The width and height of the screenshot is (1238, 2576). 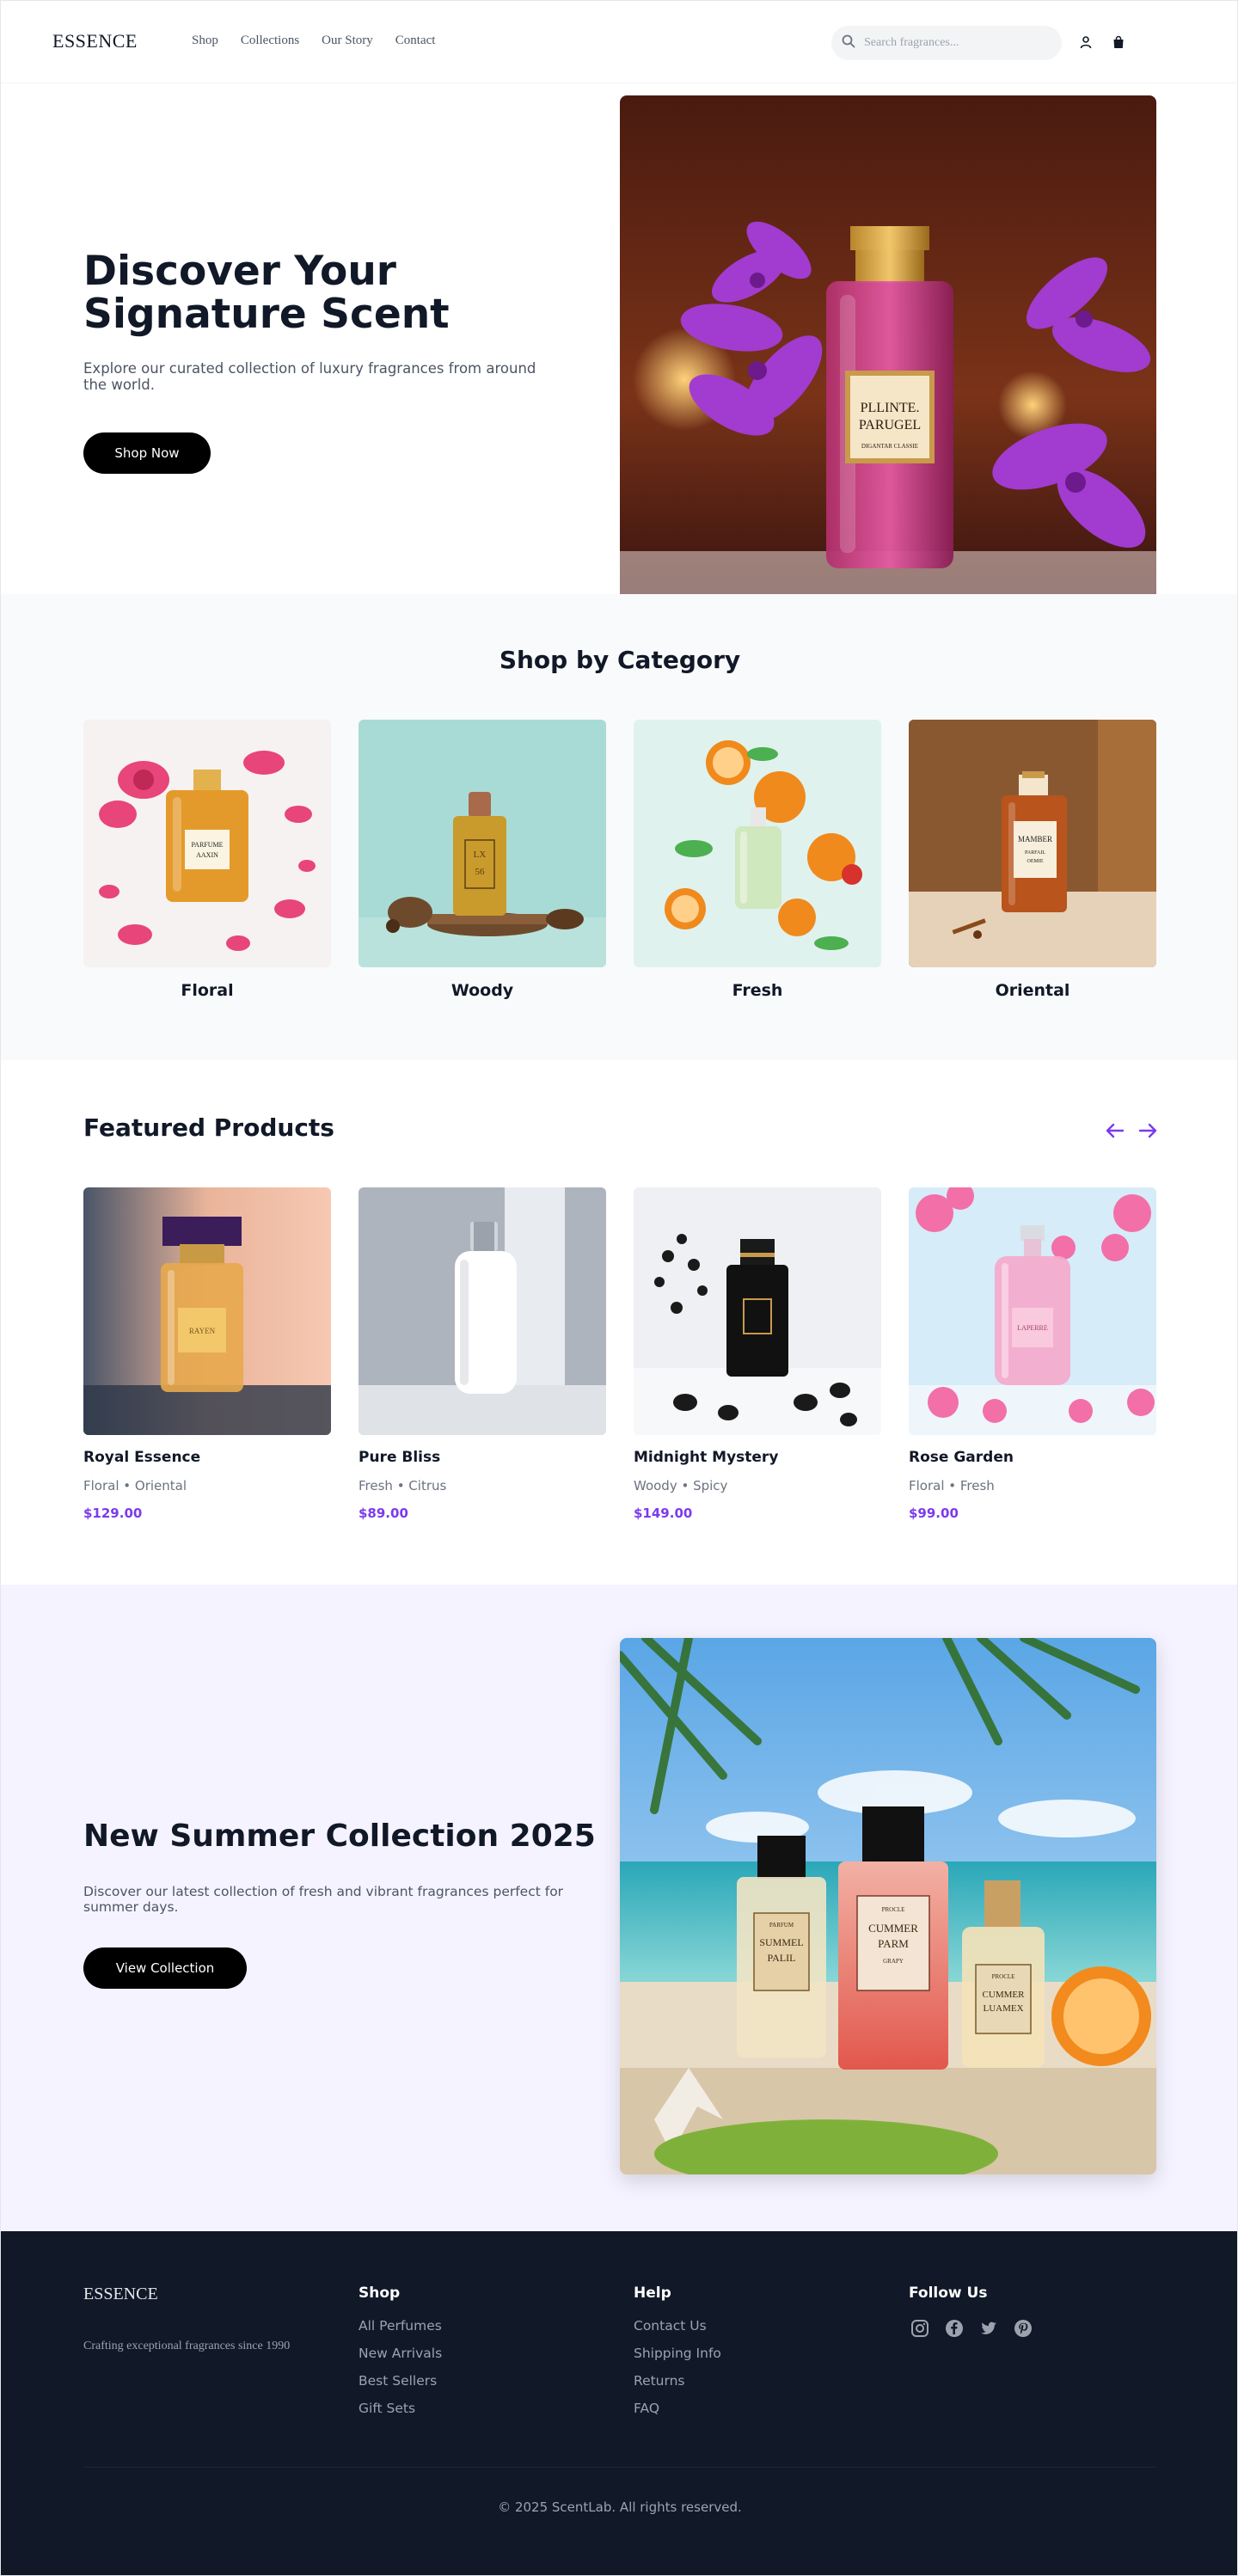 I want to click on shop-now-button: Shop Now, so click(x=147, y=453).